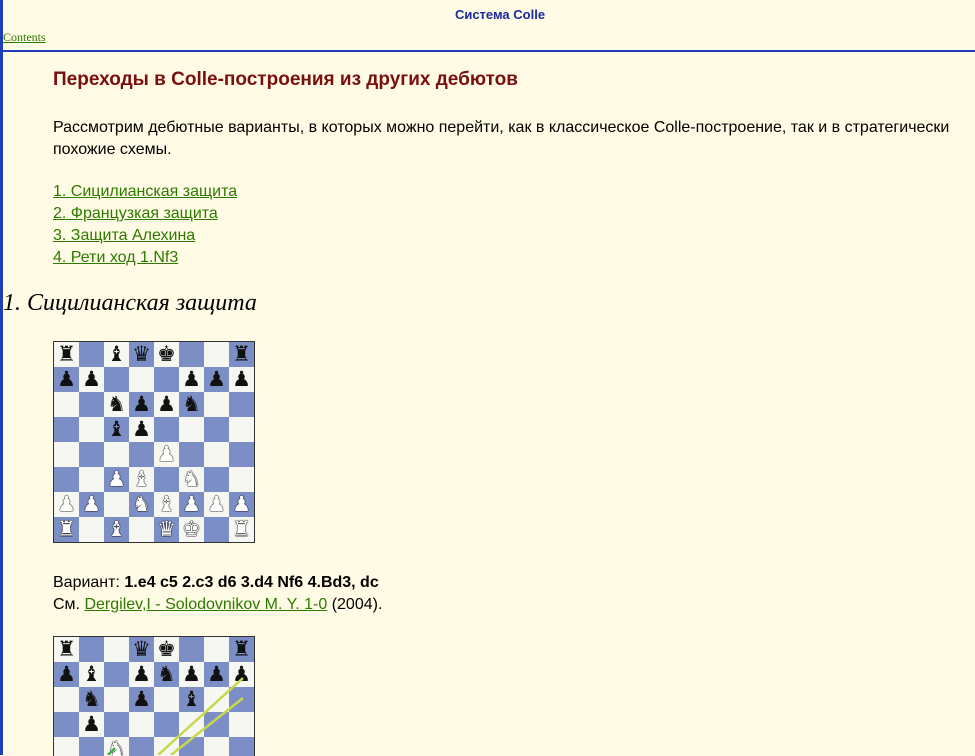  I want to click on game-year: (2004)., so click(357, 604).